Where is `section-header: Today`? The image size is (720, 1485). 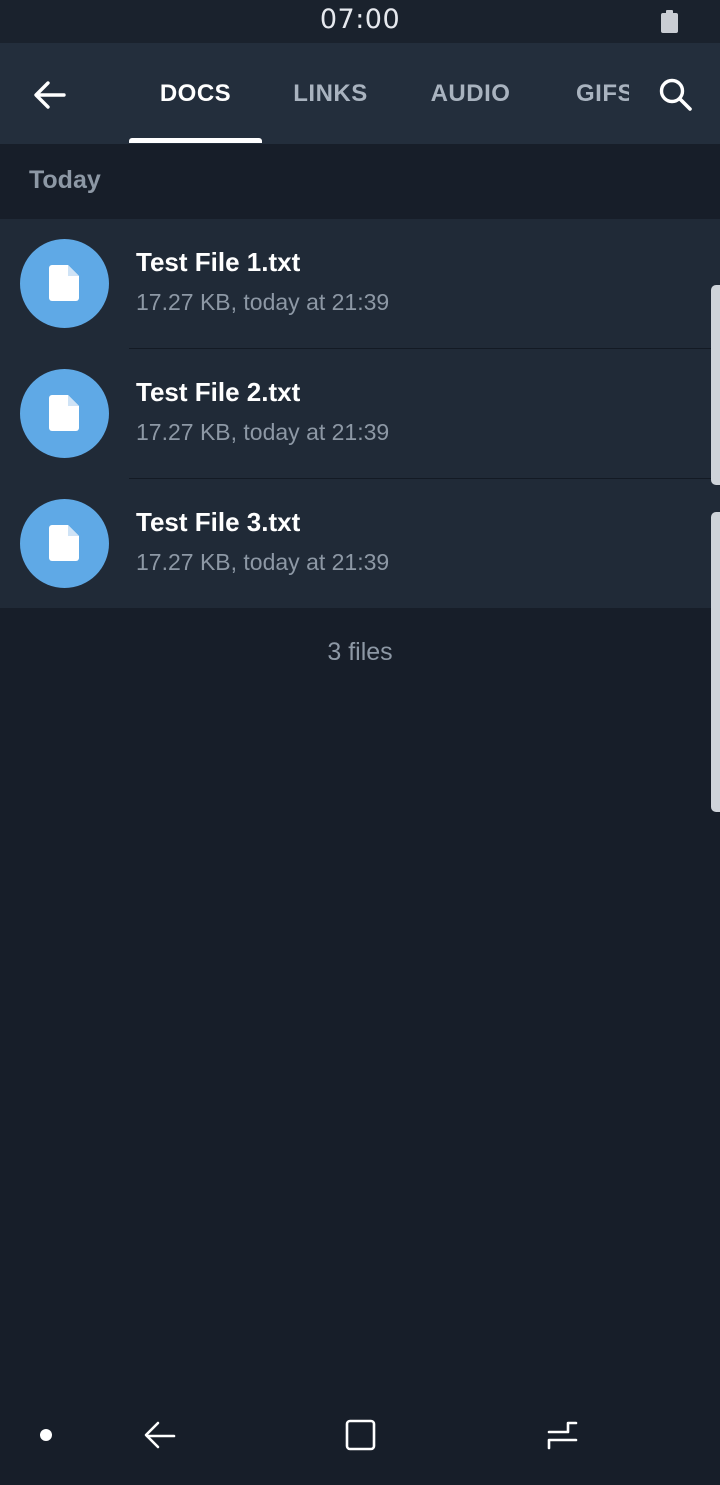 section-header: Today is located at coordinates (360, 181).